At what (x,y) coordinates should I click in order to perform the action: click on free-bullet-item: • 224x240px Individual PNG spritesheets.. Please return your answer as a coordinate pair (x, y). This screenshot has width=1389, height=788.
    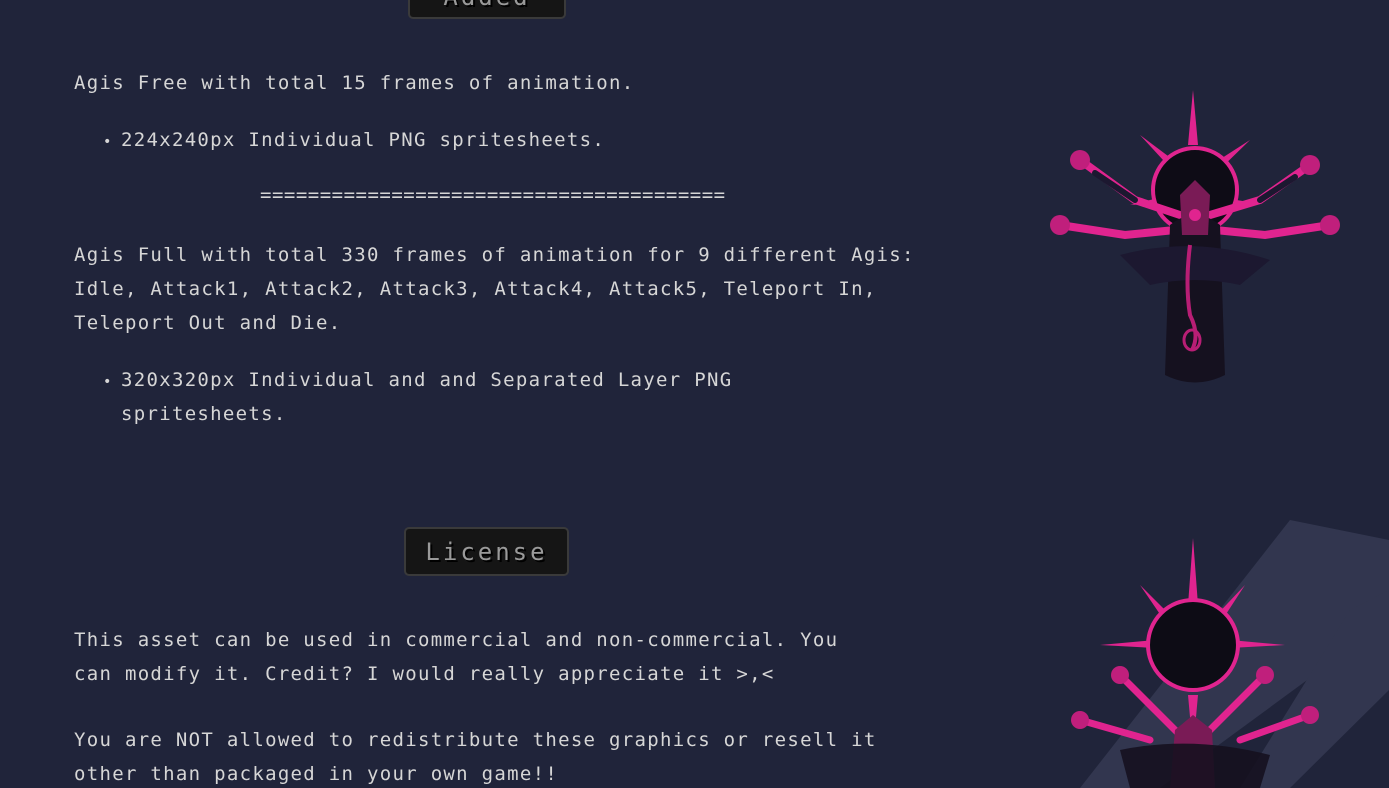
    Looking at the image, I should click on (354, 141).